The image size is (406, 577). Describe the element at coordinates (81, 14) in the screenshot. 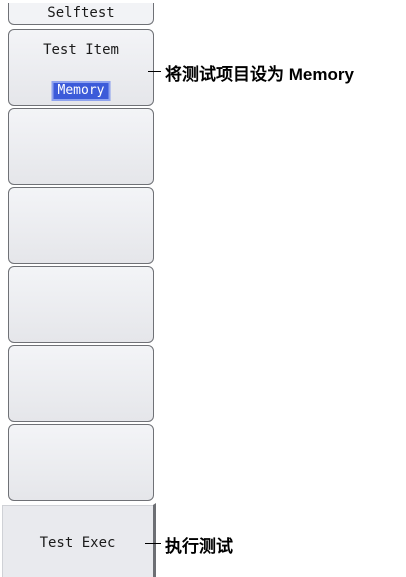

I see `menu-title: Selftest` at that location.